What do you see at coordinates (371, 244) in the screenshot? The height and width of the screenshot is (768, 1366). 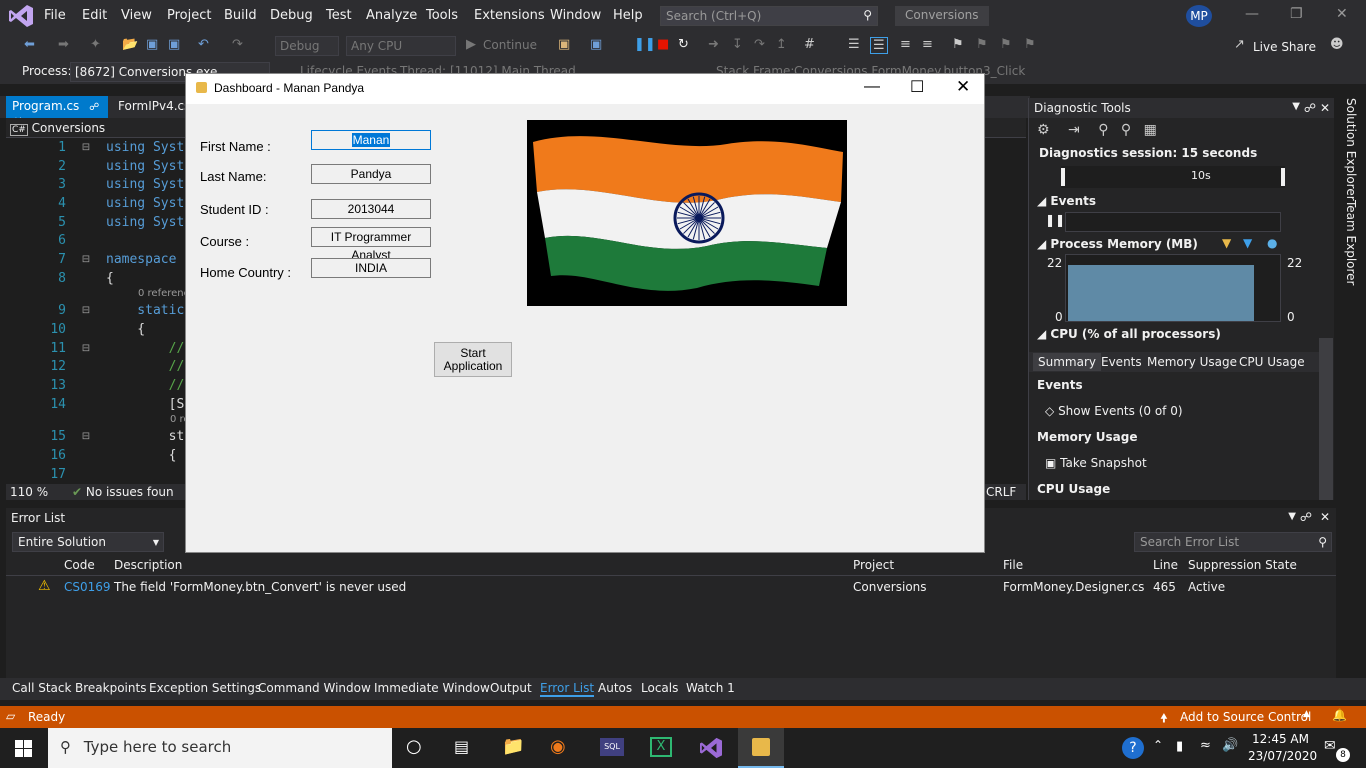 I see `course-field: IT Programmer Analyst` at bounding box center [371, 244].